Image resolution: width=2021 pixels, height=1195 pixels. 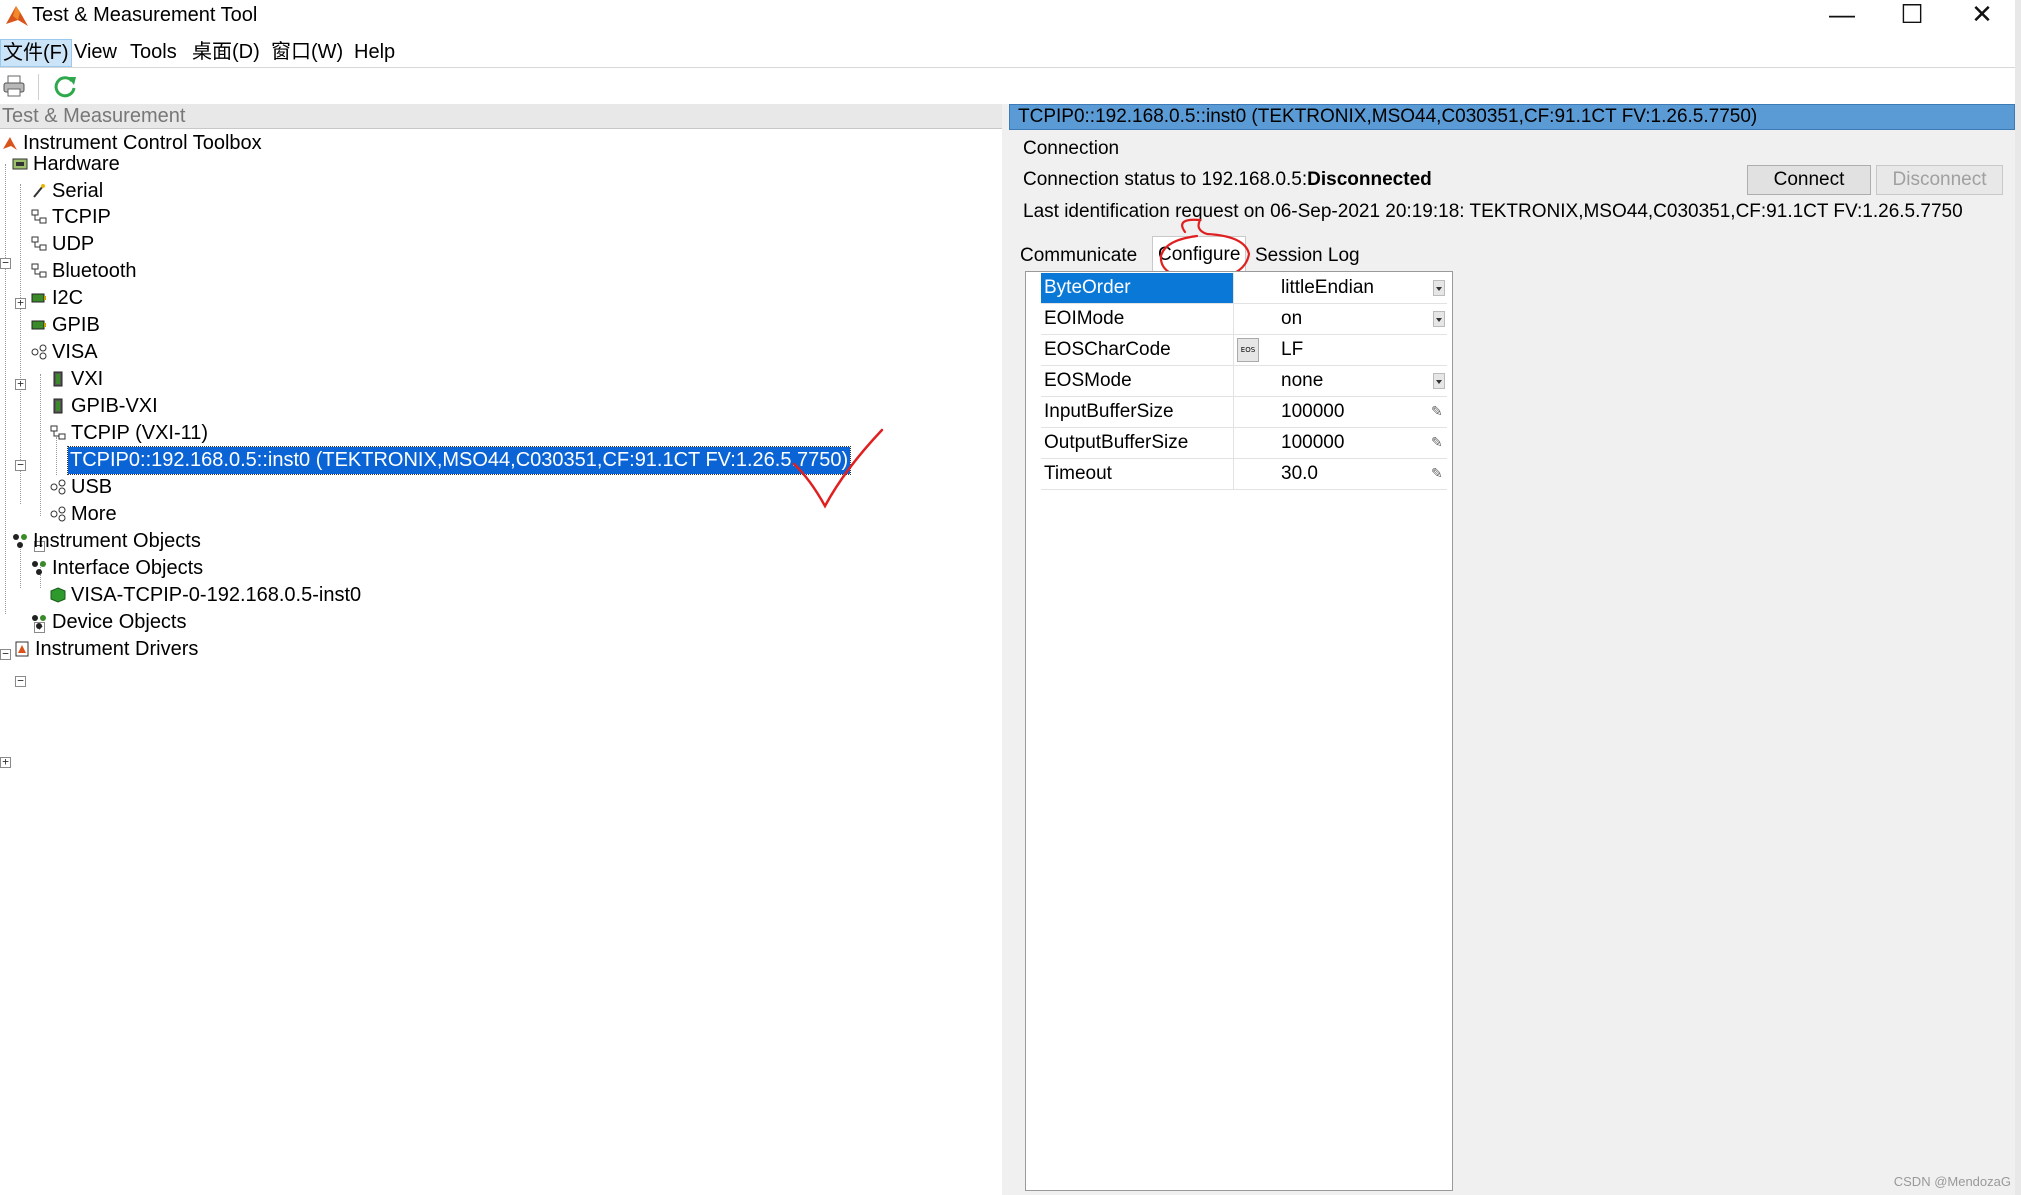 What do you see at coordinates (68, 191) in the screenshot?
I see `tree-node-serial: Serial` at bounding box center [68, 191].